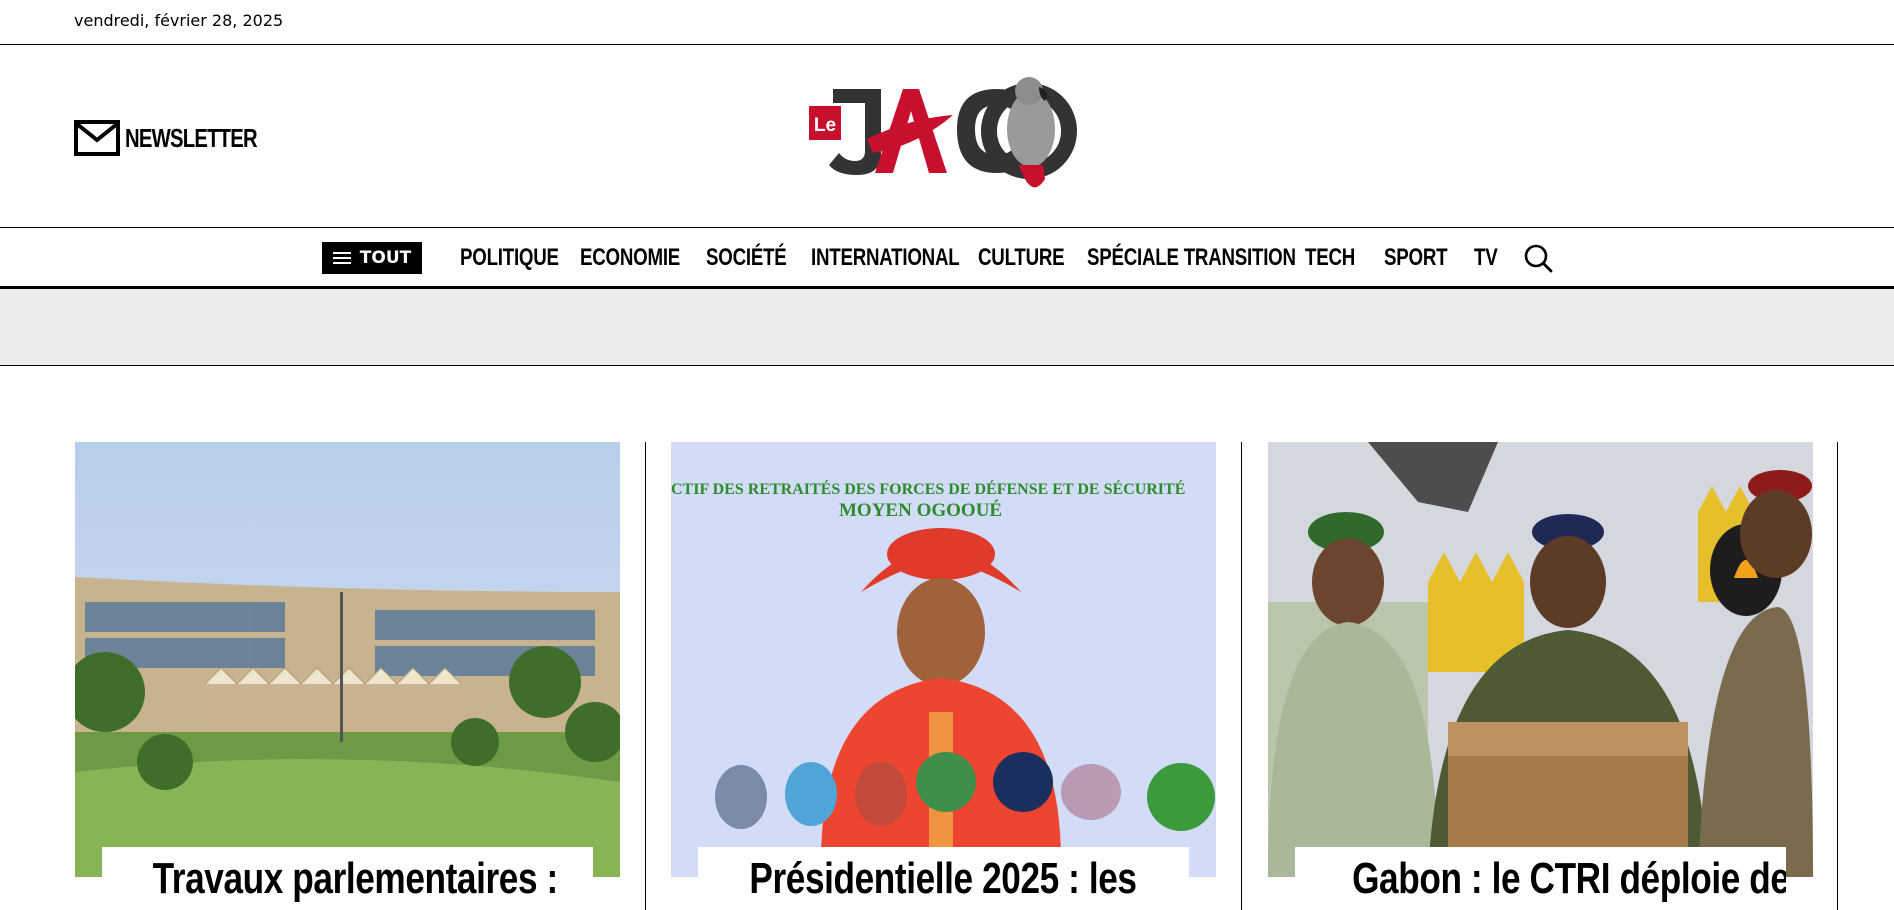 The width and height of the screenshot is (1894, 910). Describe the element at coordinates (920, 510) in the screenshot. I see `banner-subtext: MOYEN OGOOUÉ` at that location.